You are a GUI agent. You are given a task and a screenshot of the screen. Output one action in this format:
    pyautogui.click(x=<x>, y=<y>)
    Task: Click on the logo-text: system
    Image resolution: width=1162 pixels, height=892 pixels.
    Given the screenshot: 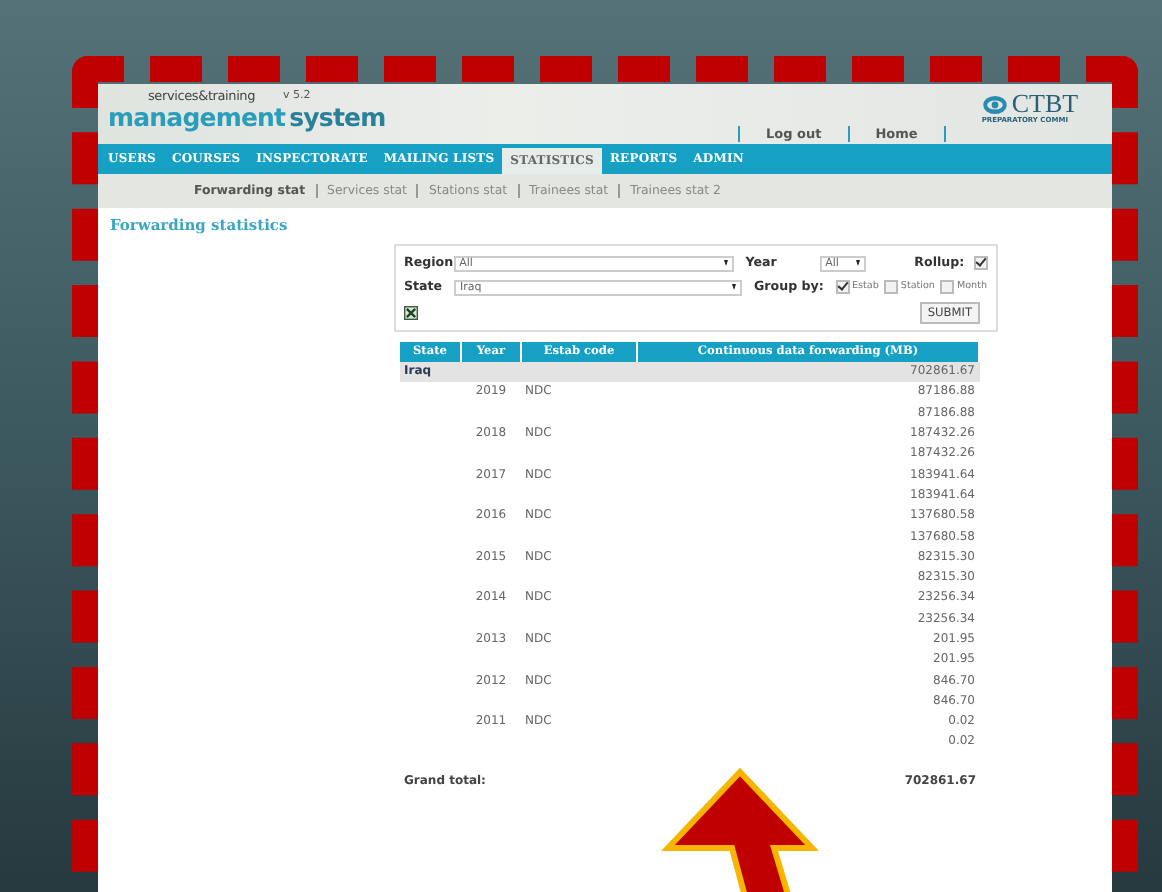 What is the action you would take?
    pyautogui.click(x=337, y=117)
    